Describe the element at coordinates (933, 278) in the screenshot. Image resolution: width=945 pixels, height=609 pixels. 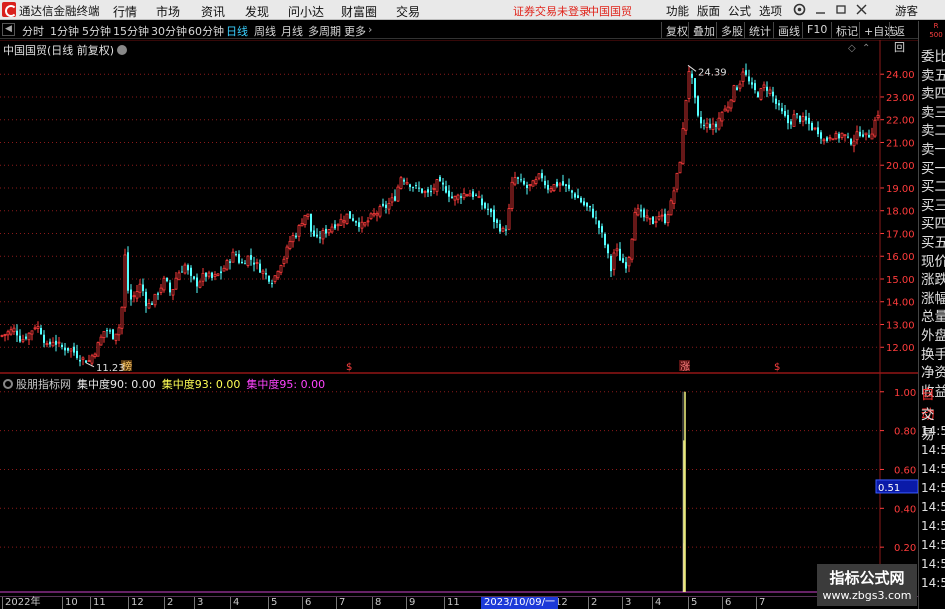
I see `quote-label: 涨跌` at that location.